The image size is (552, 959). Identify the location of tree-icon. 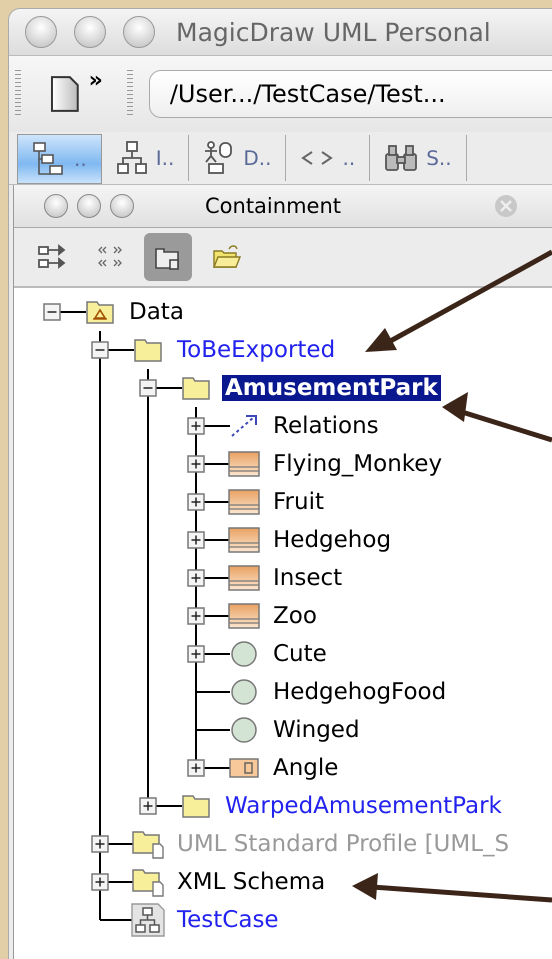
(49, 159).